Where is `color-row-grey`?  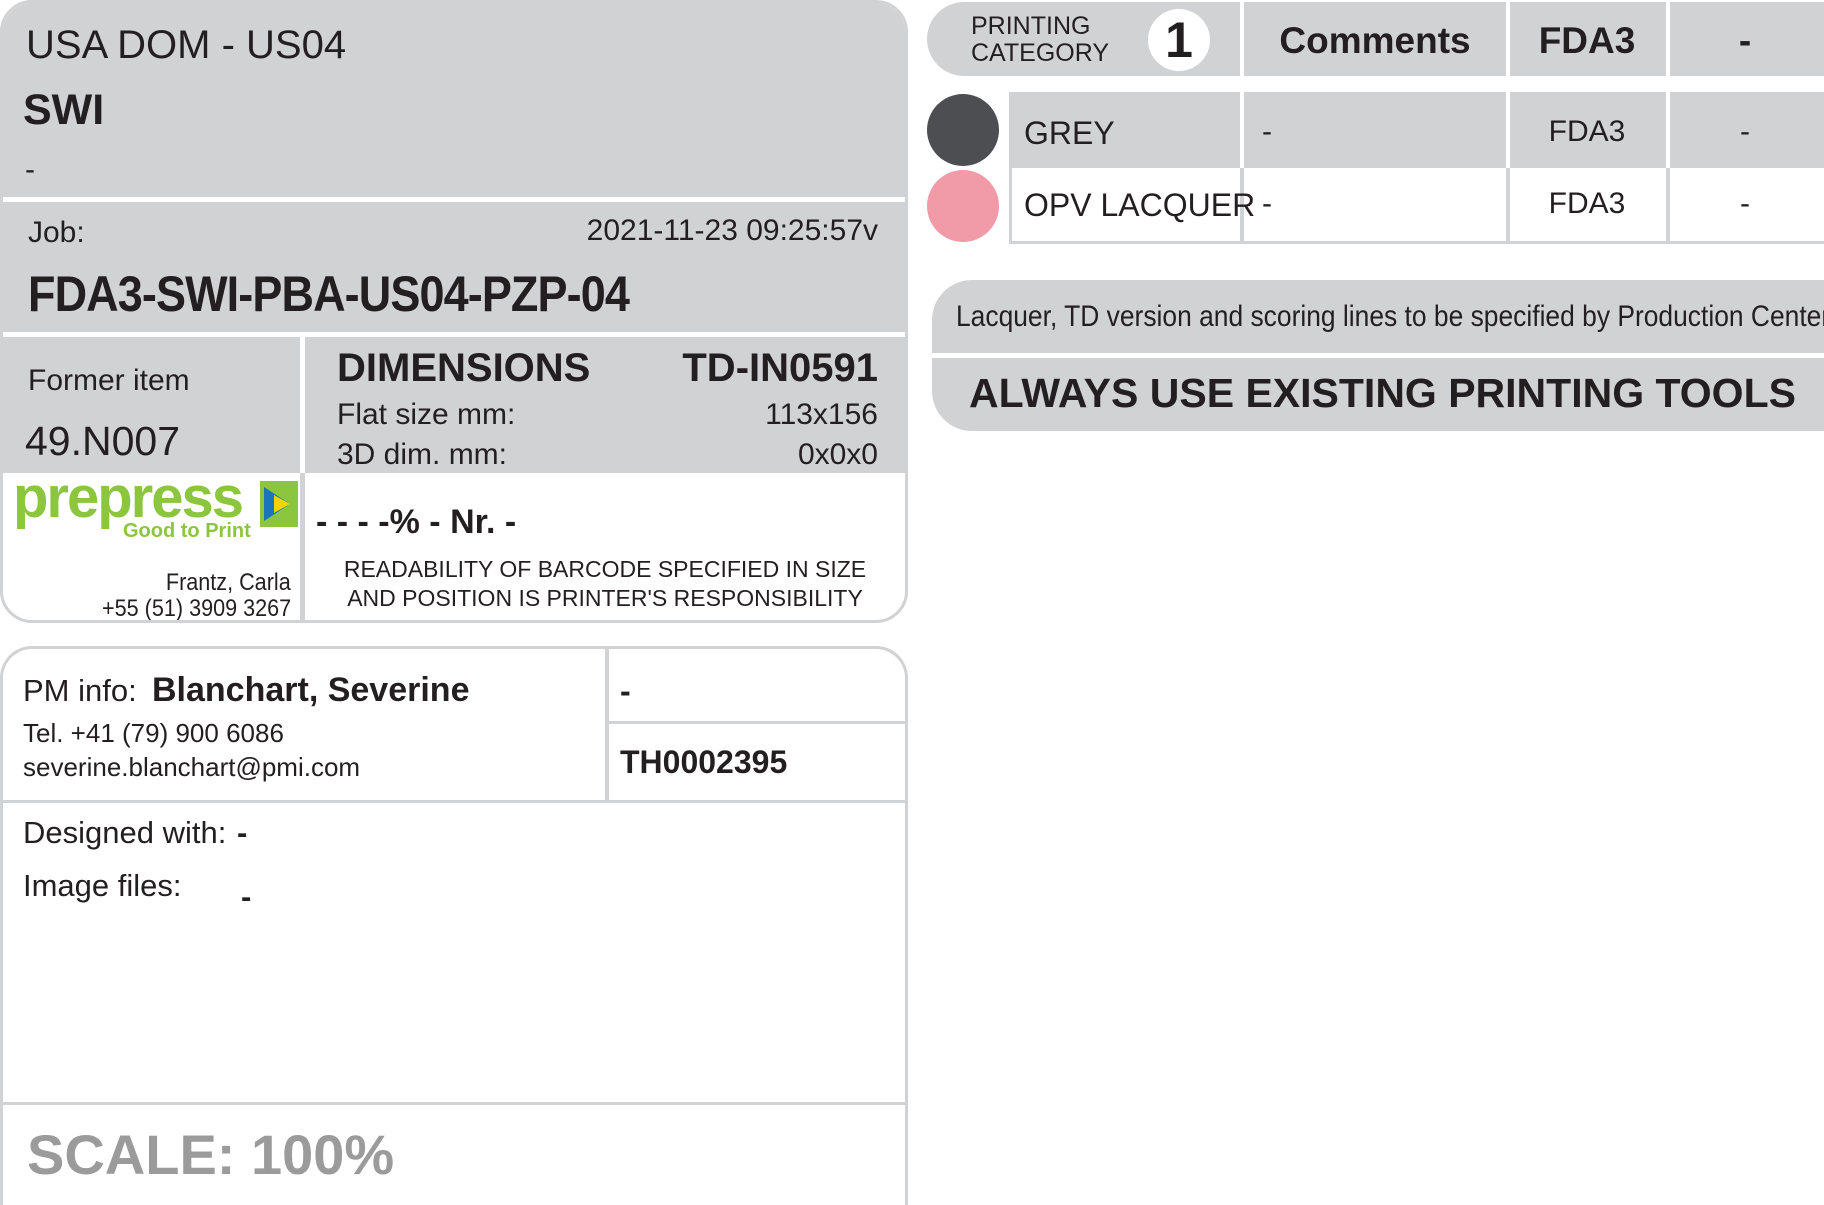 color-row-grey is located at coordinates (1416, 130).